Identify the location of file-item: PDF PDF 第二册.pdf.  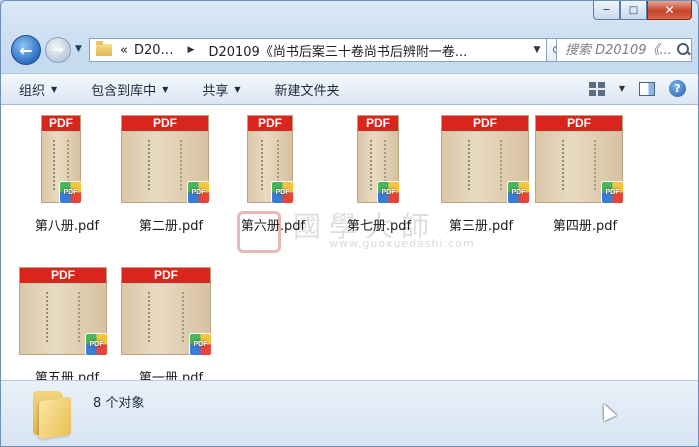
(171, 172).